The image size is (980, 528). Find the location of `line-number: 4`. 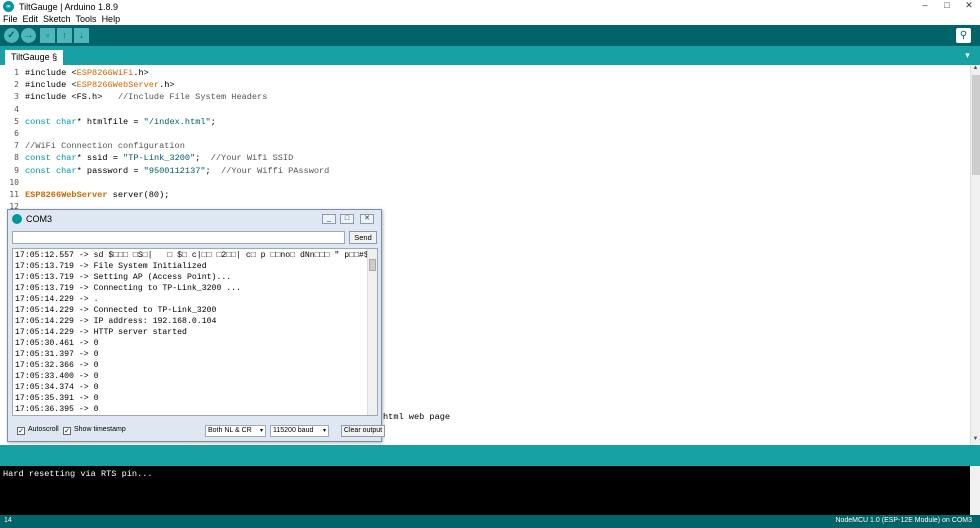

line-number: 4 is located at coordinates (16, 109).